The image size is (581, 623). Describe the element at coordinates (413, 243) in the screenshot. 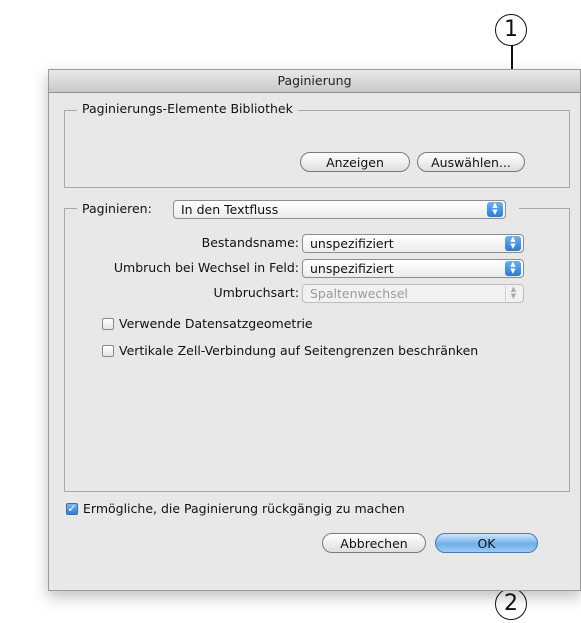

I see `inventory-select: unspezifiziert ▲ ▼` at that location.